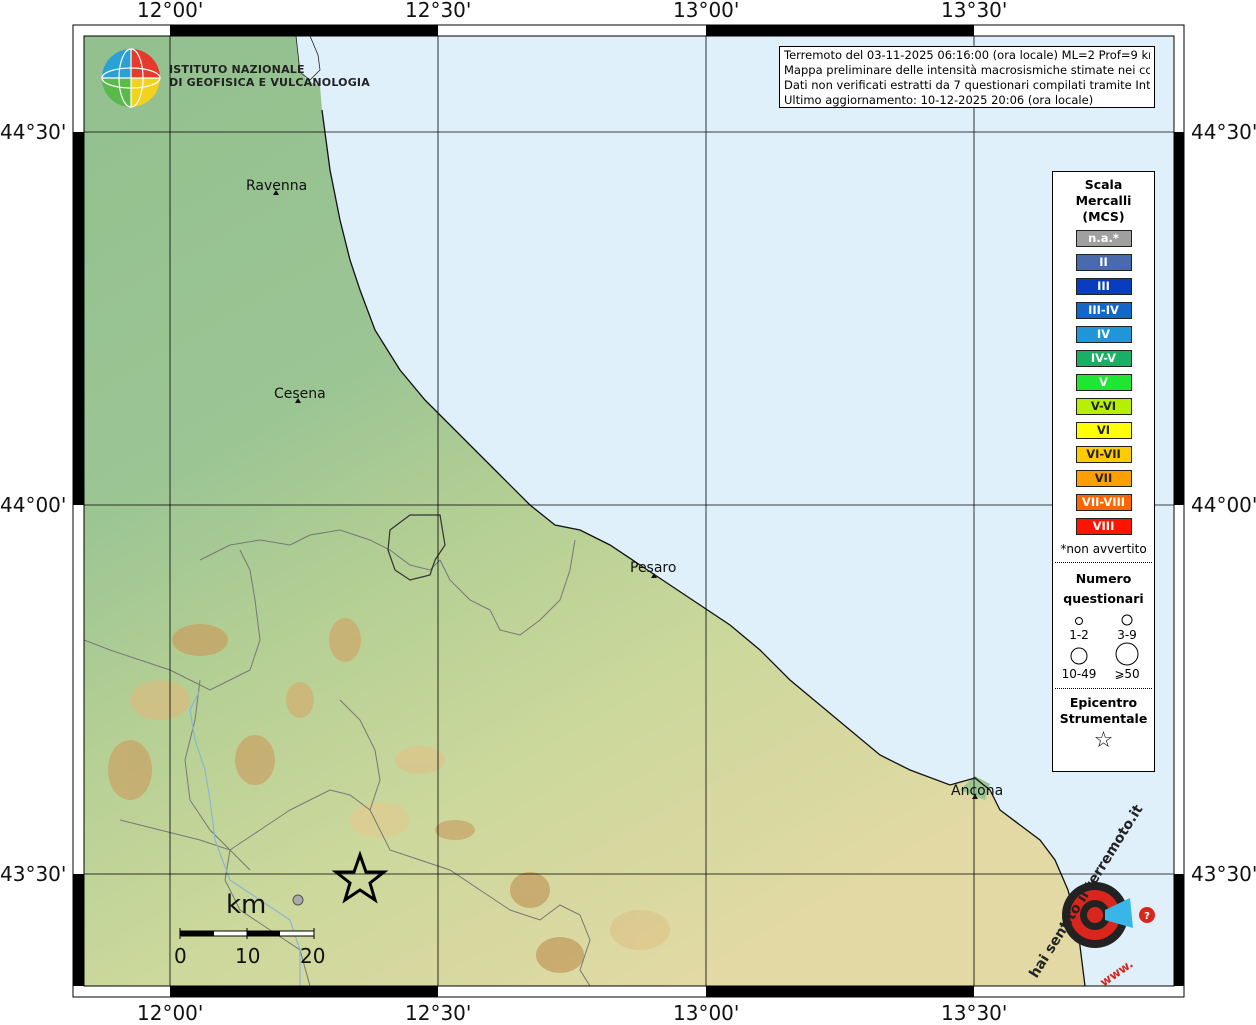 Image resolution: width=1256 pixels, height=1025 pixels. I want to click on intensity-swatch: VIII, so click(1103, 526).